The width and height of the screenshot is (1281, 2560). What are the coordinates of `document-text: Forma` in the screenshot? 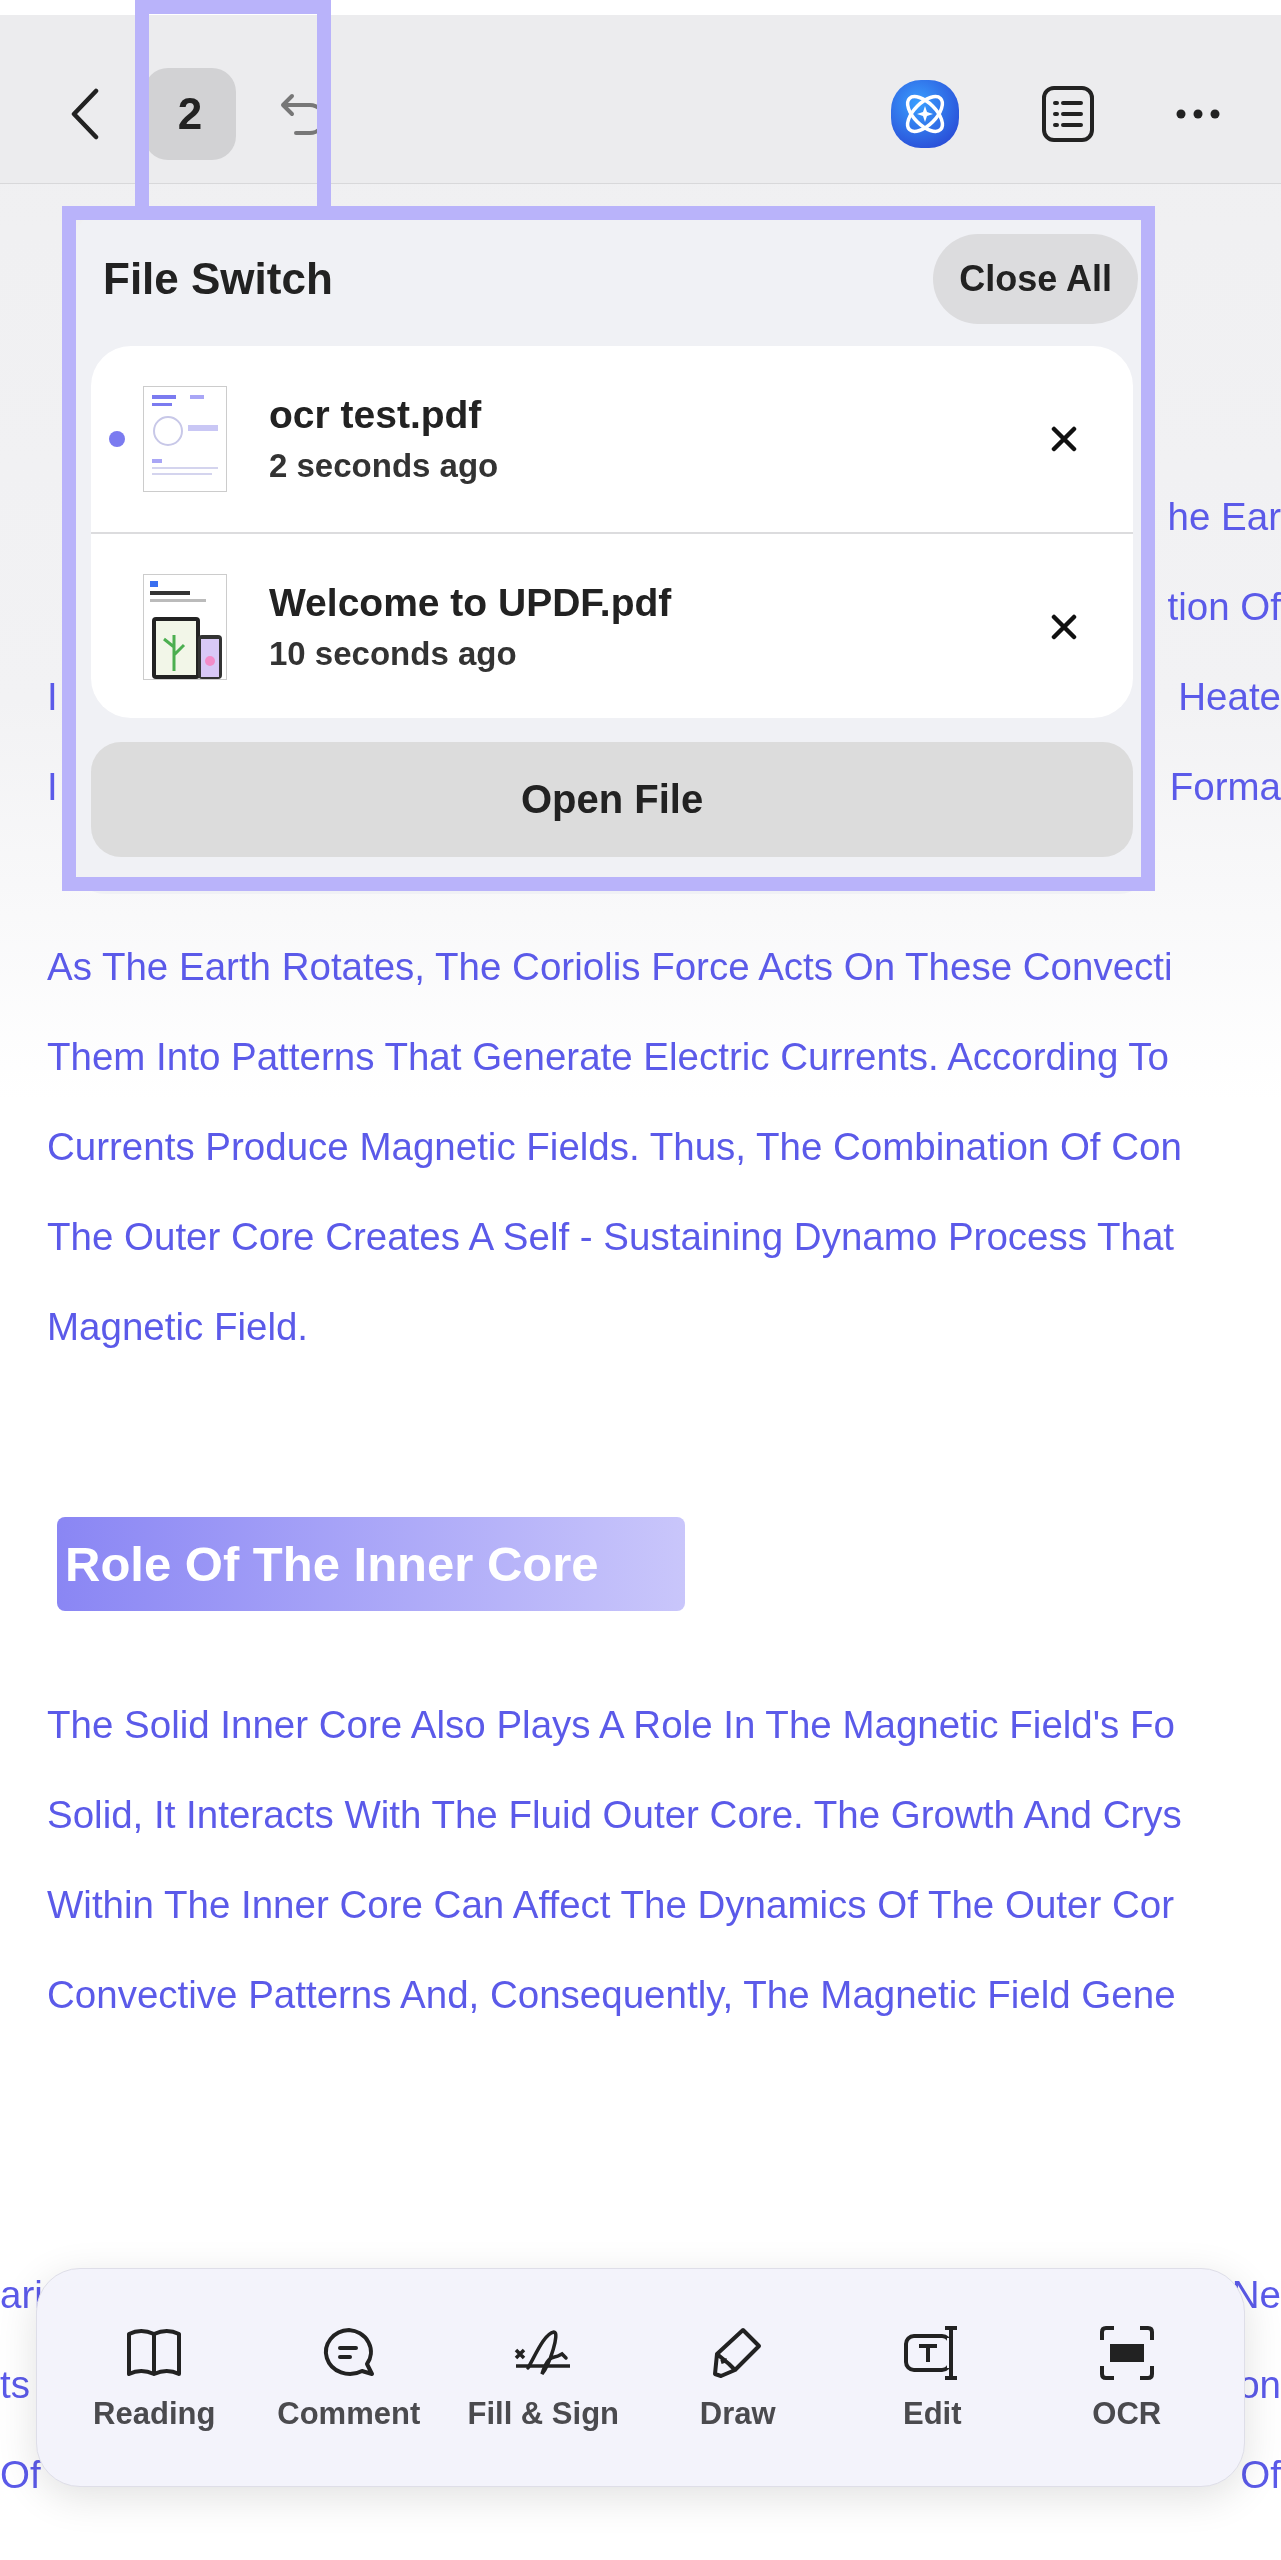 It's located at (1225, 787).